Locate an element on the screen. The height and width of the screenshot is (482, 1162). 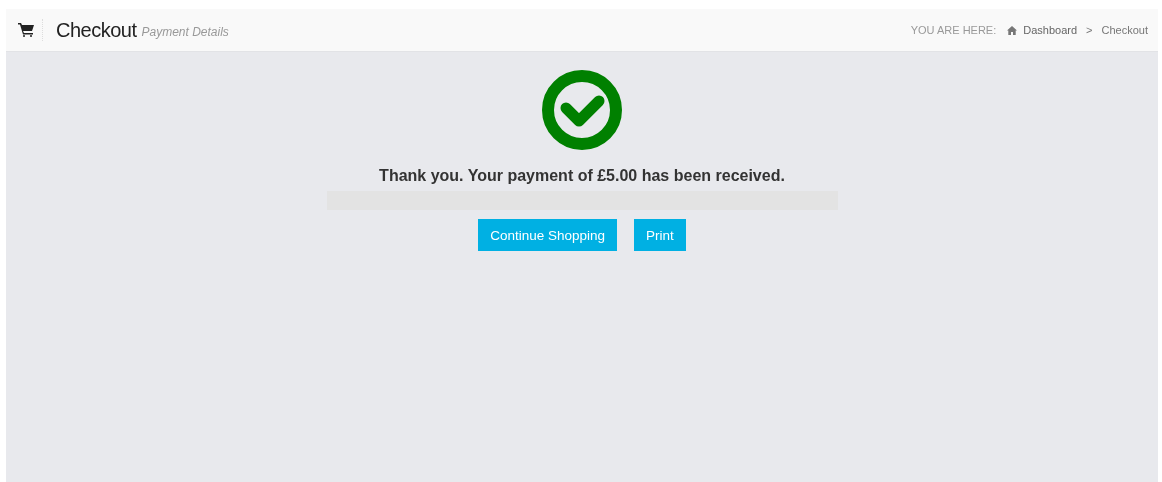
page-subtitle: Payment Details is located at coordinates (185, 32).